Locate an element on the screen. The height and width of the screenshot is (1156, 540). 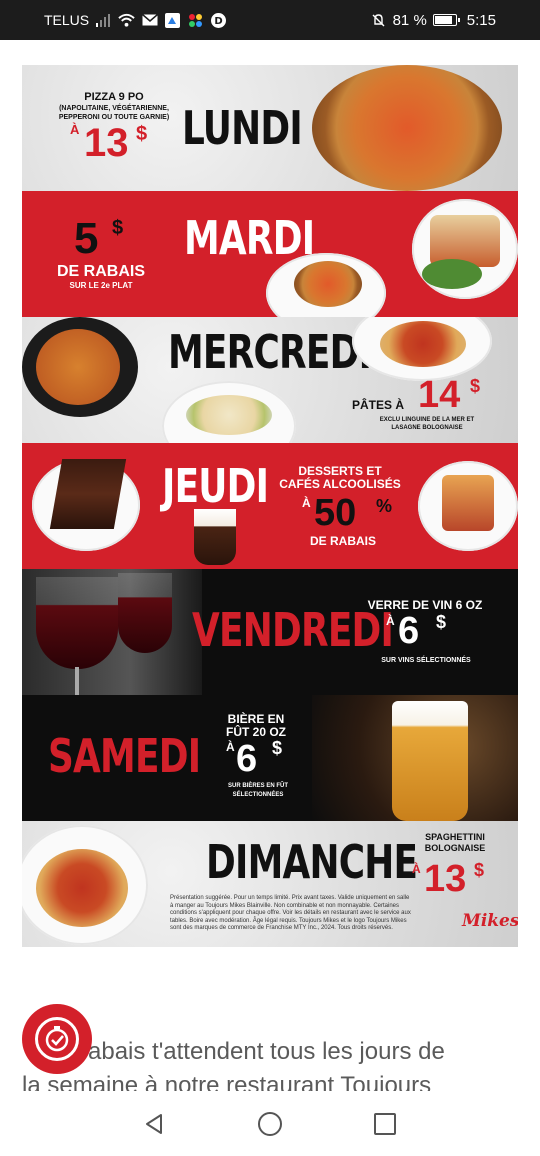
article-line-2: la semaine à notre restaurant Toujours is located at coordinates (227, 1081).